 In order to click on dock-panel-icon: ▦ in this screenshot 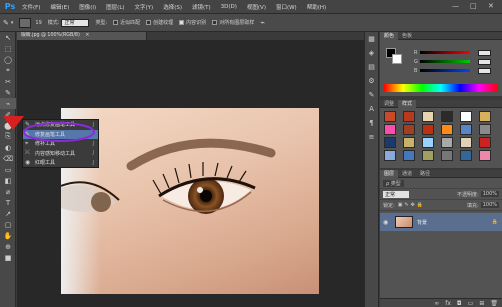, I will do `click(371, 39)`.